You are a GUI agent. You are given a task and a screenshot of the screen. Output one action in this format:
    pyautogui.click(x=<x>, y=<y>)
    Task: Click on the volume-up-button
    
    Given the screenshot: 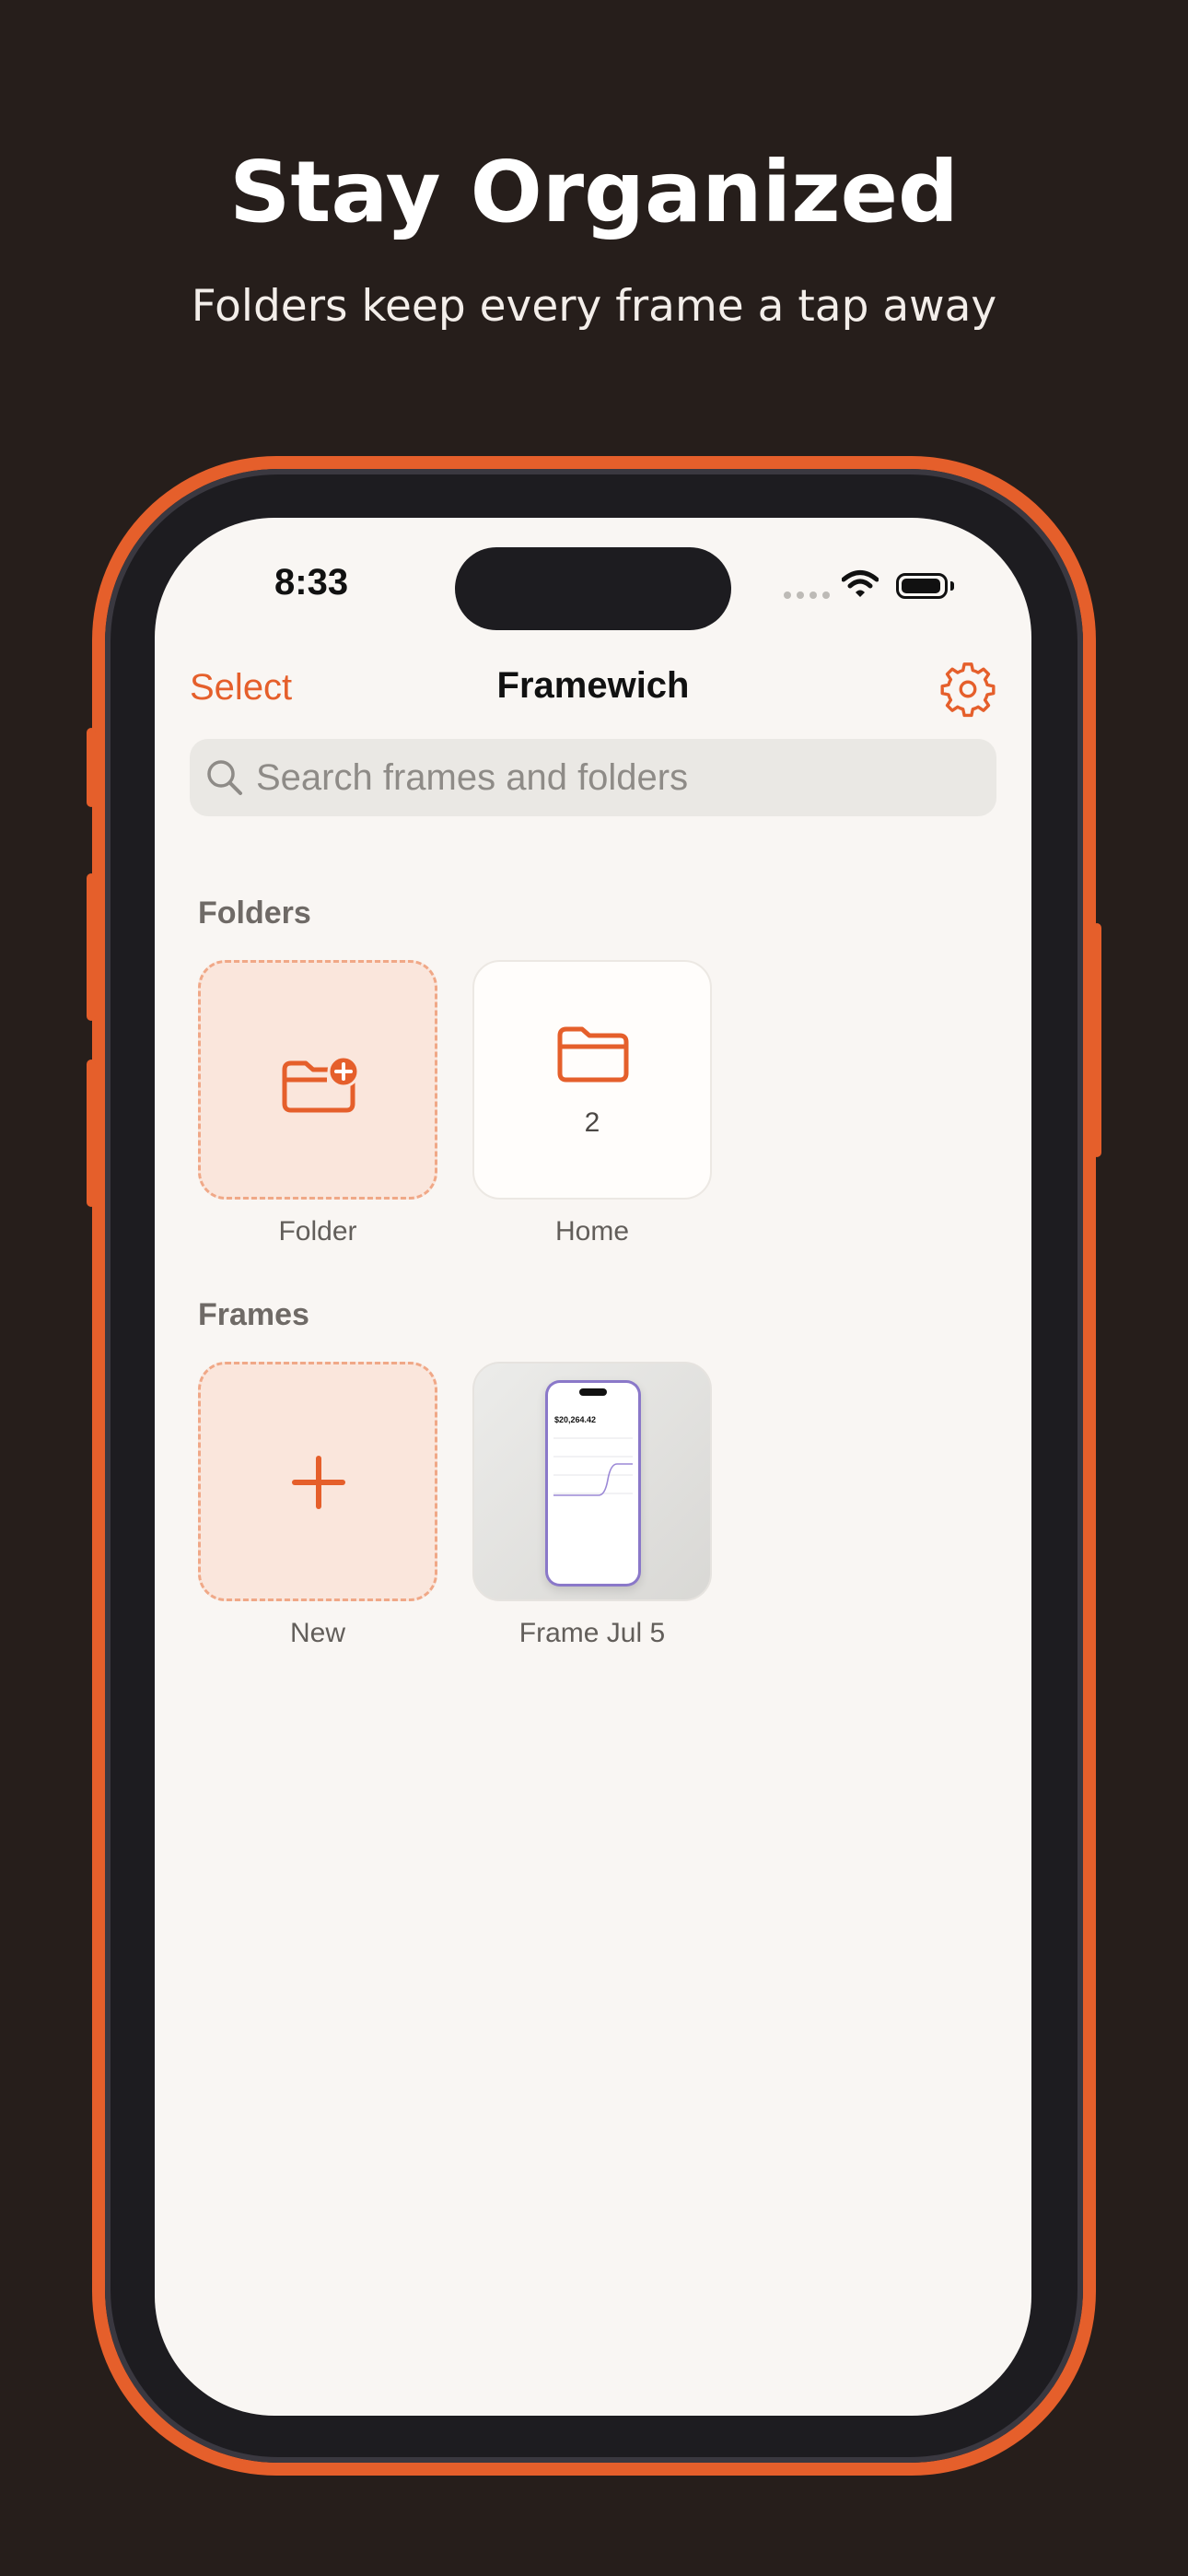 What is the action you would take?
    pyautogui.click(x=91, y=947)
    